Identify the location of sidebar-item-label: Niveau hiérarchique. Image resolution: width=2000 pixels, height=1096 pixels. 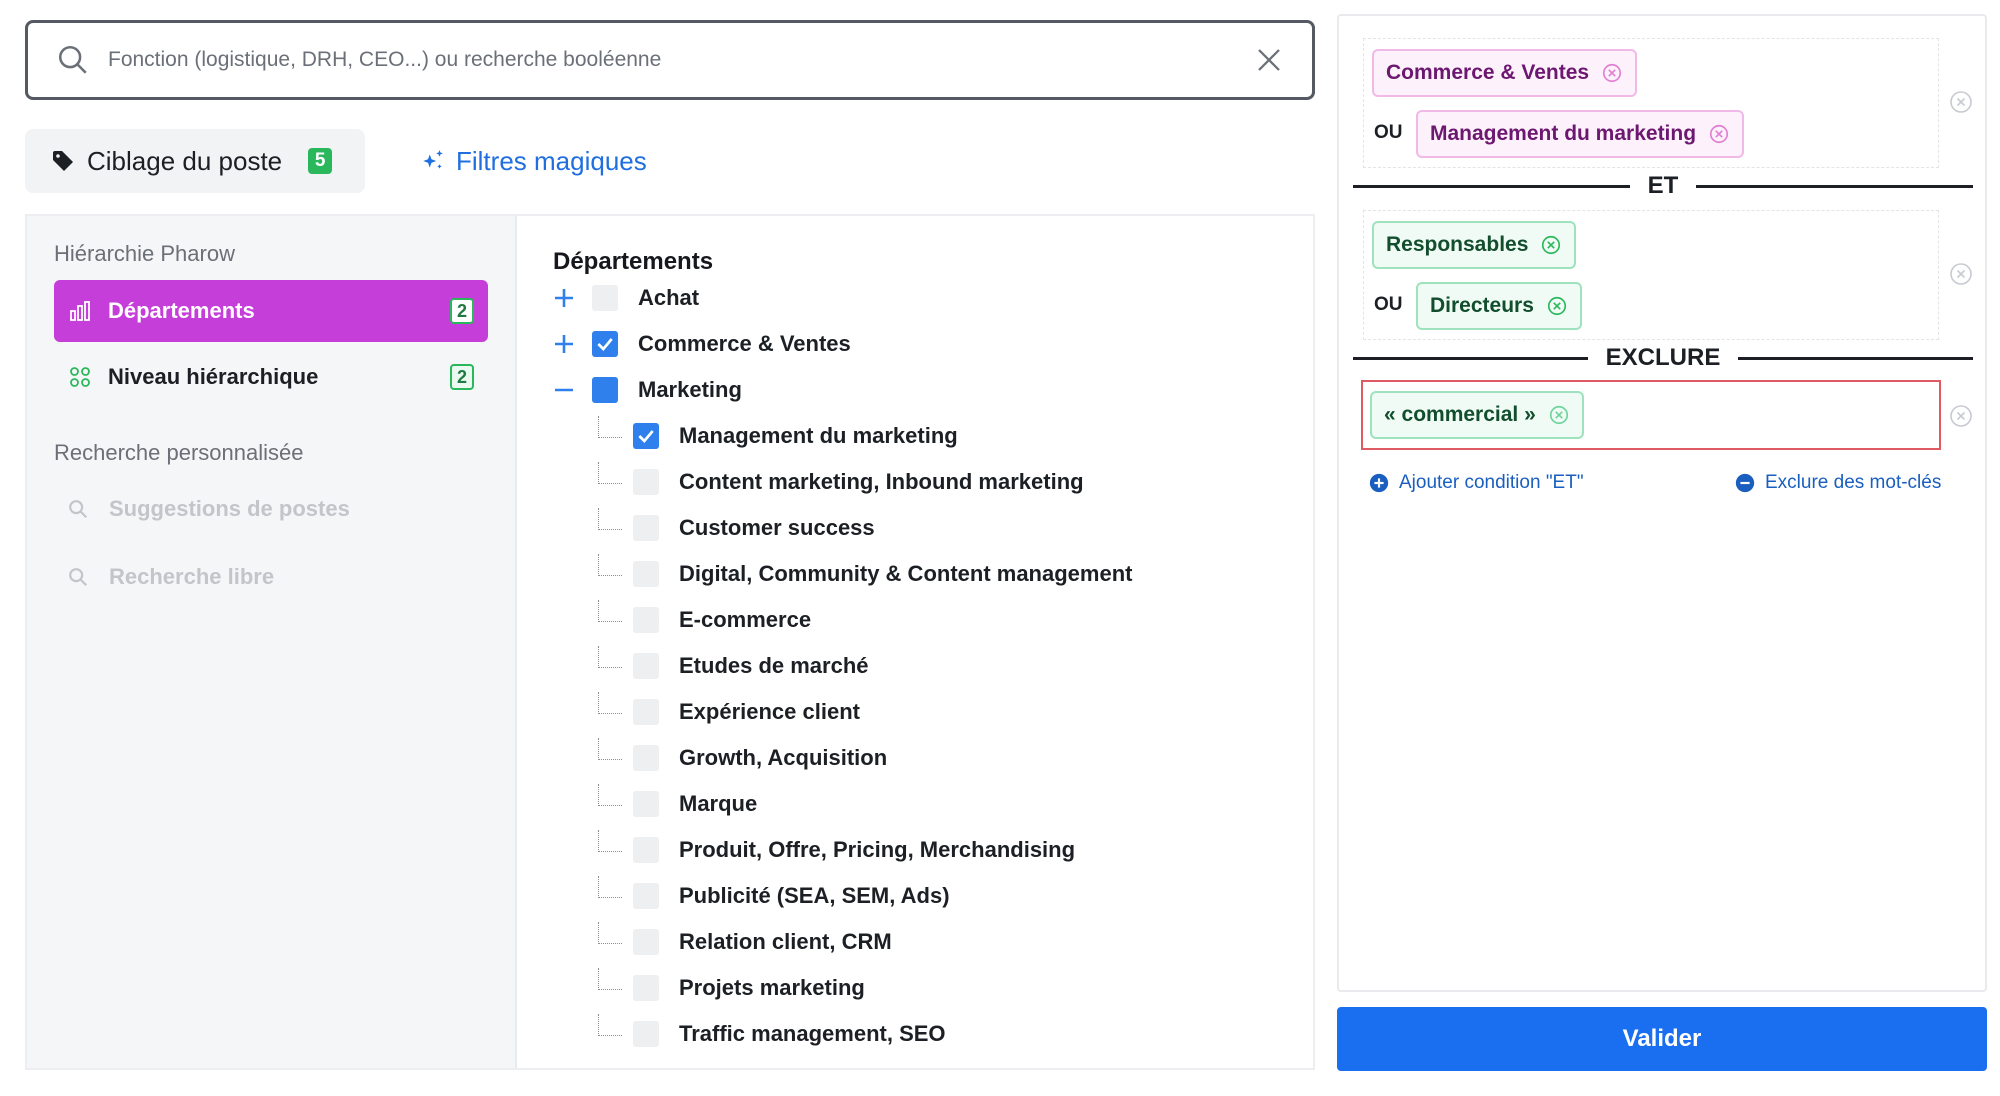
(213, 376).